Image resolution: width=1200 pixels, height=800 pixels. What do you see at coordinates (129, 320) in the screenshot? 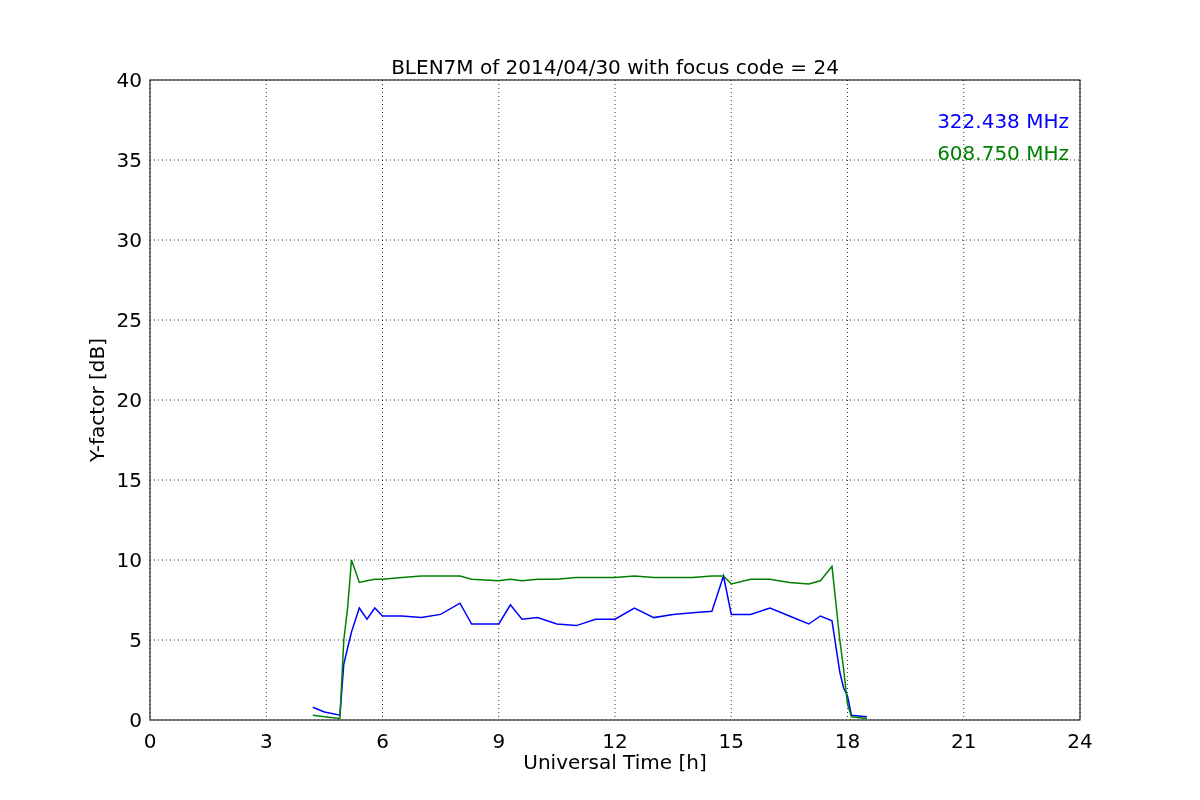
I see `tick-label: 25` at bounding box center [129, 320].